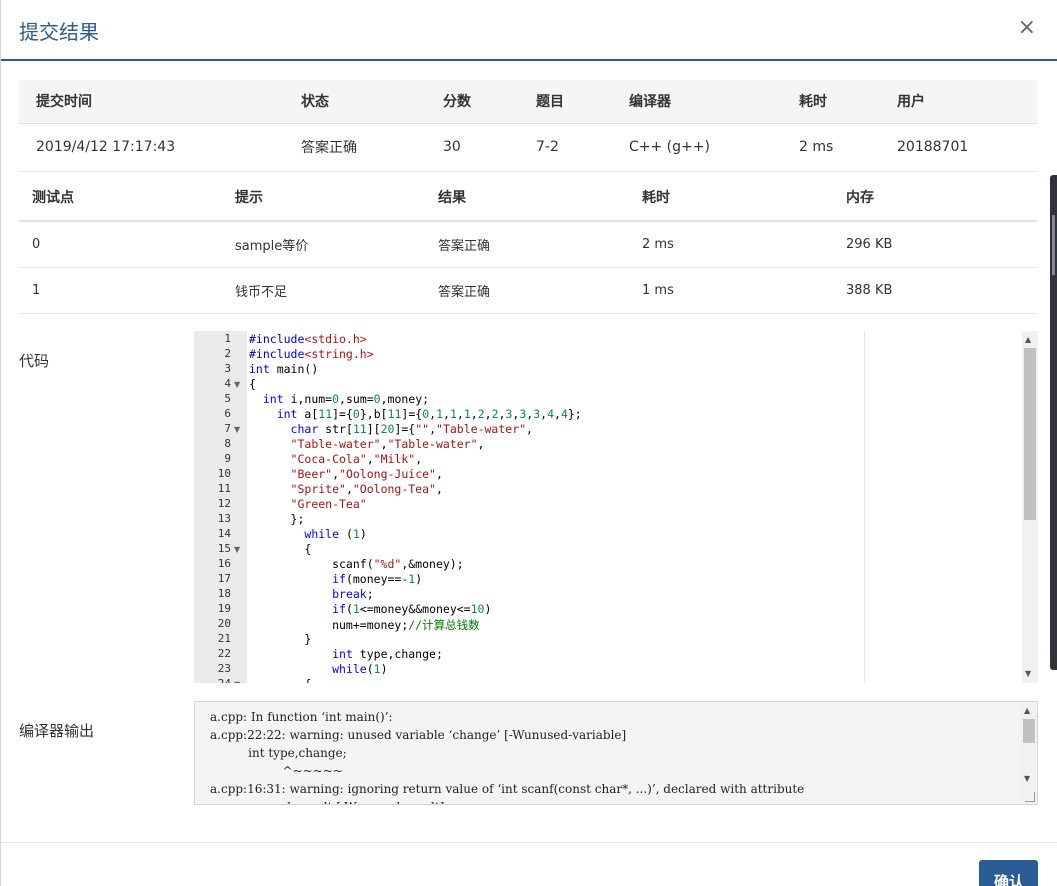 The width and height of the screenshot is (1057, 886). I want to click on compiler-scrollbar-thumb, so click(1029, 731).